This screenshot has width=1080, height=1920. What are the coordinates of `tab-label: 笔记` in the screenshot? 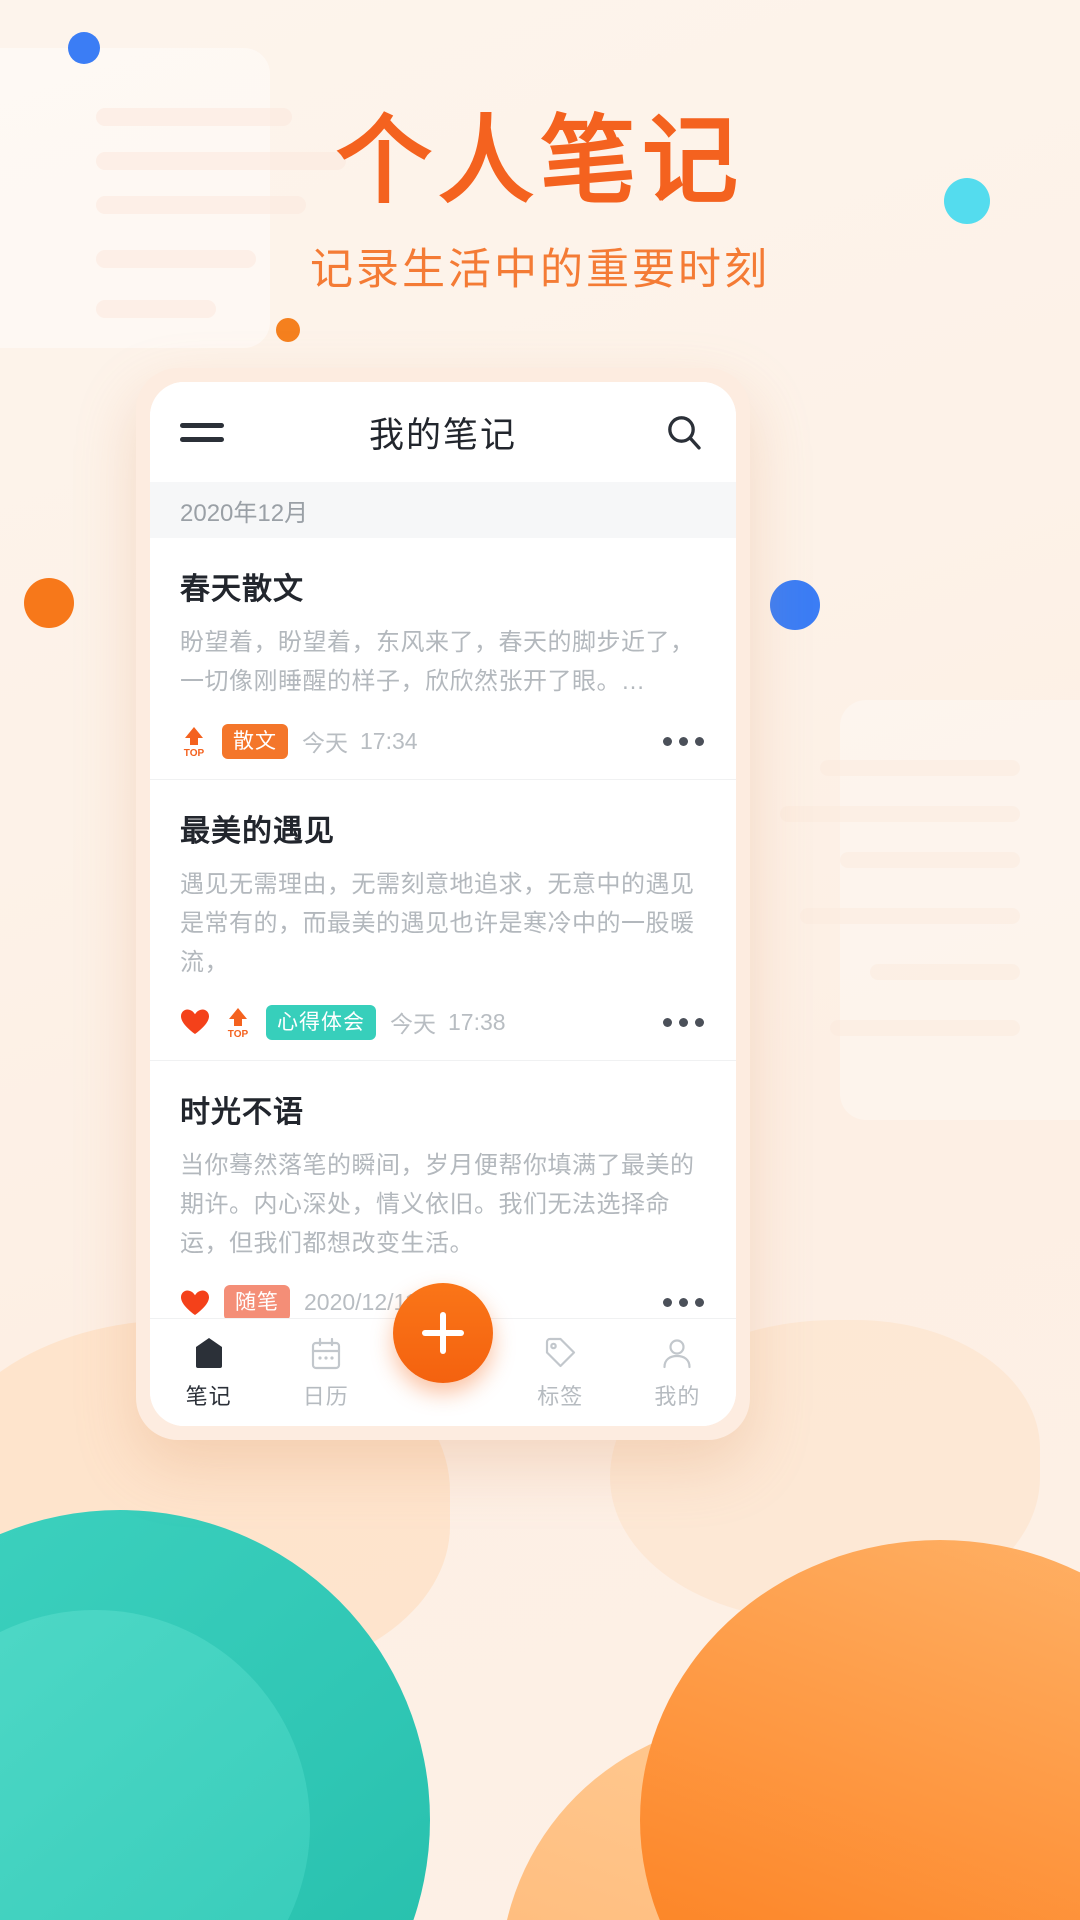 It's located at (208, 1396).